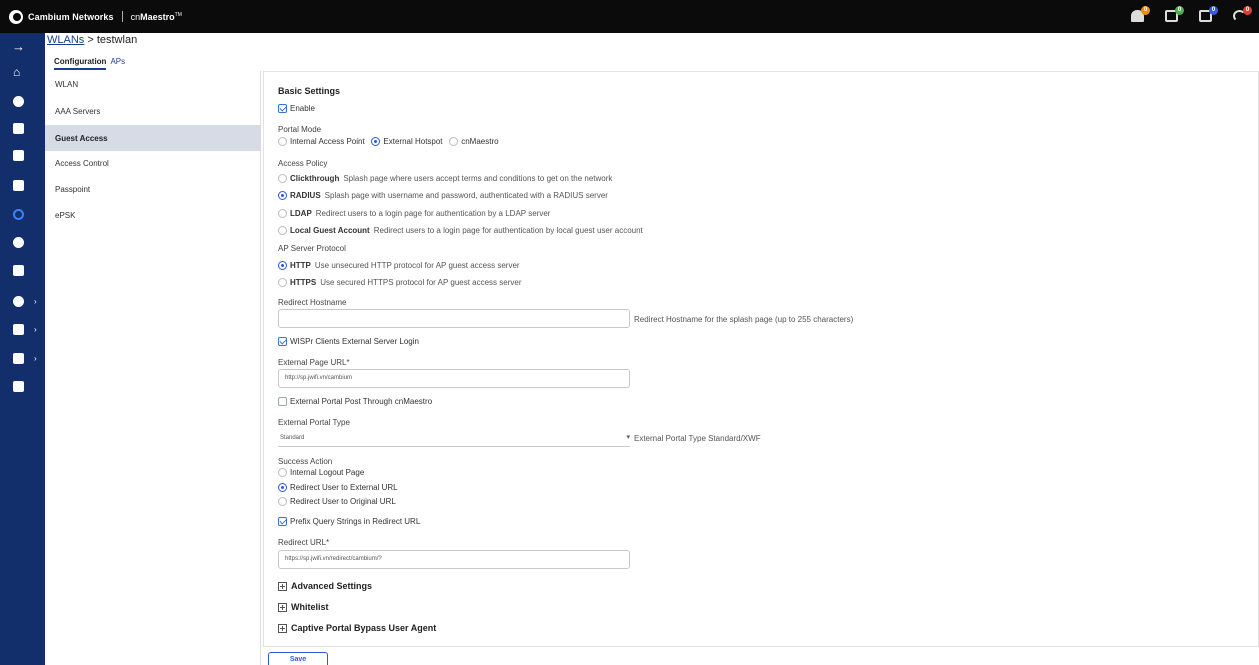  Describe the element at coordinates (1242, 15) in the screenshot. I see `sync-icon: 0` at that location.